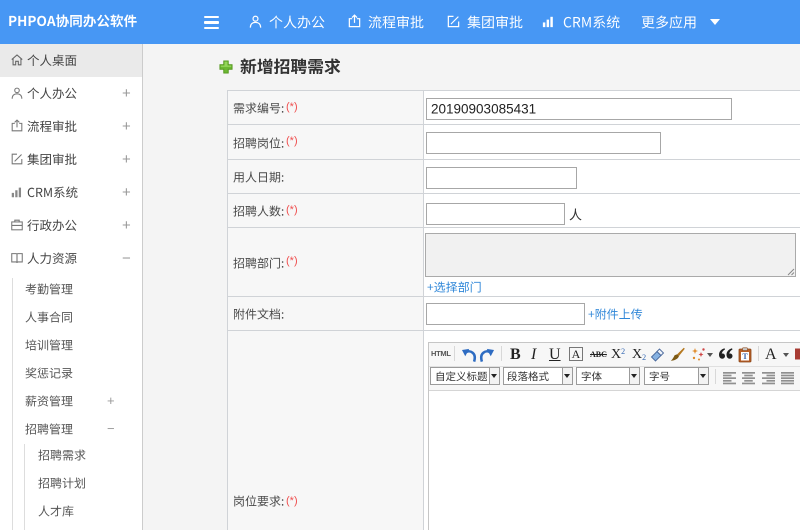 The width and height of the screenshot is (800, 530). What do you see at coordinates (745, 356) in the screenshot?
I see `svg-text: T` at bounding box center [745, 356].